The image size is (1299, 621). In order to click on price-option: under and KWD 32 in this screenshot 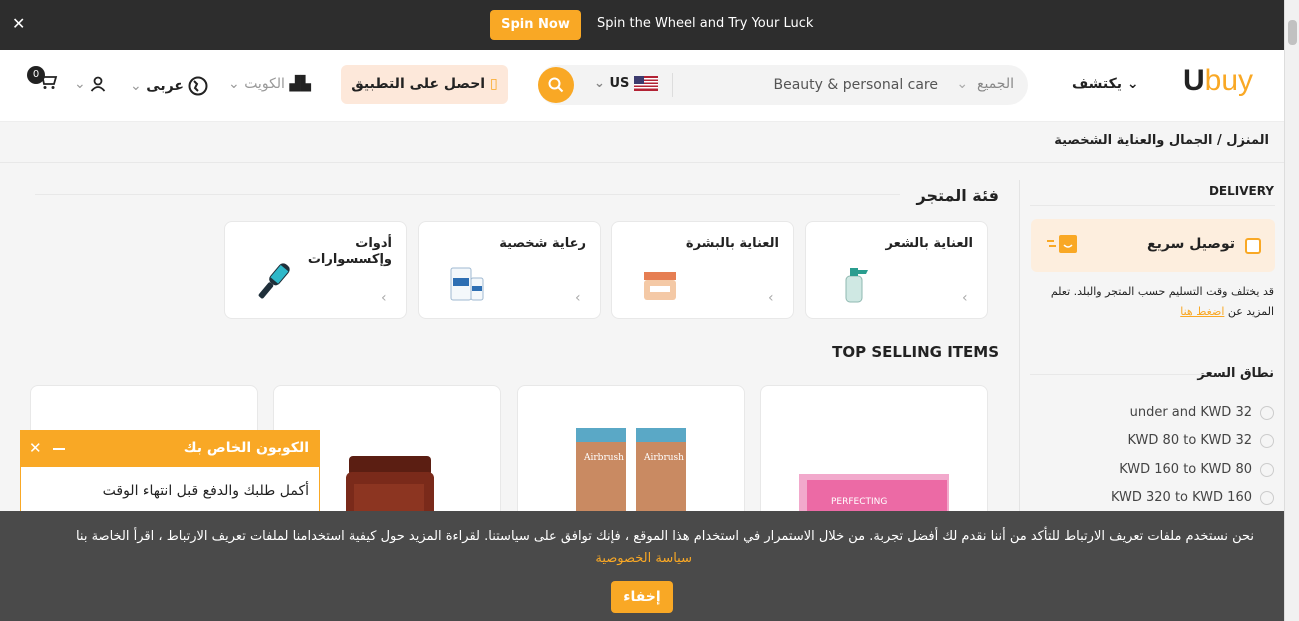, I will do `click(1202, 412)`.